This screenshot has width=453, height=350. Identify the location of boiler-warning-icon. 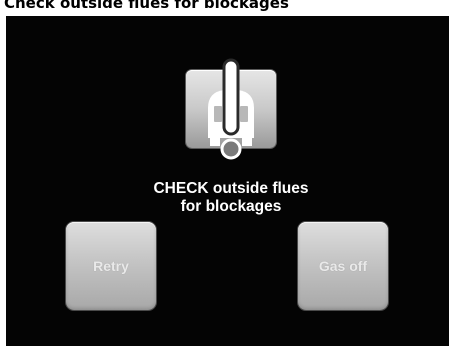
(231, 109).